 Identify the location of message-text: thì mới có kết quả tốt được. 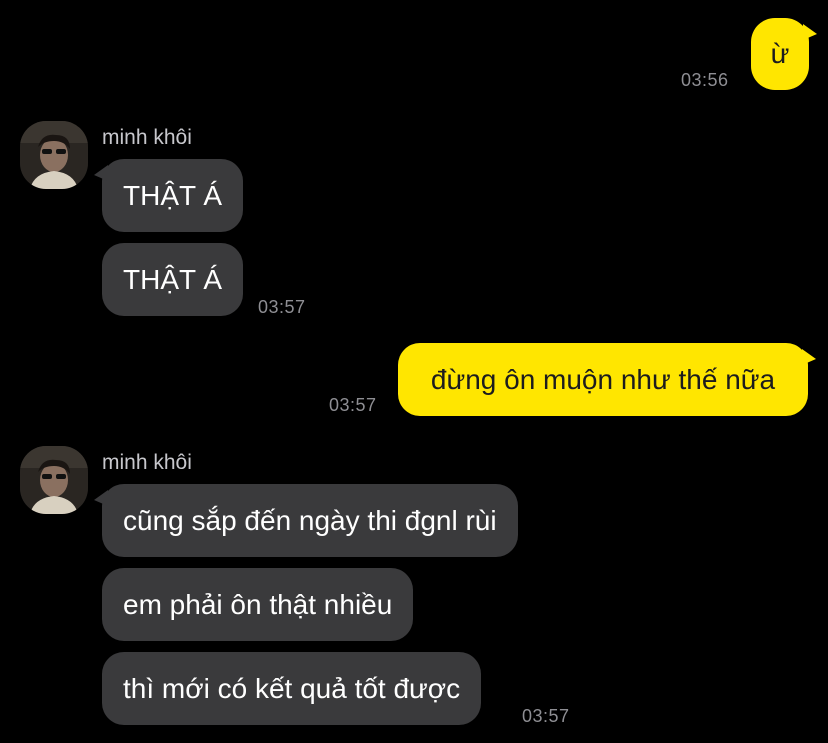
(292, 688).